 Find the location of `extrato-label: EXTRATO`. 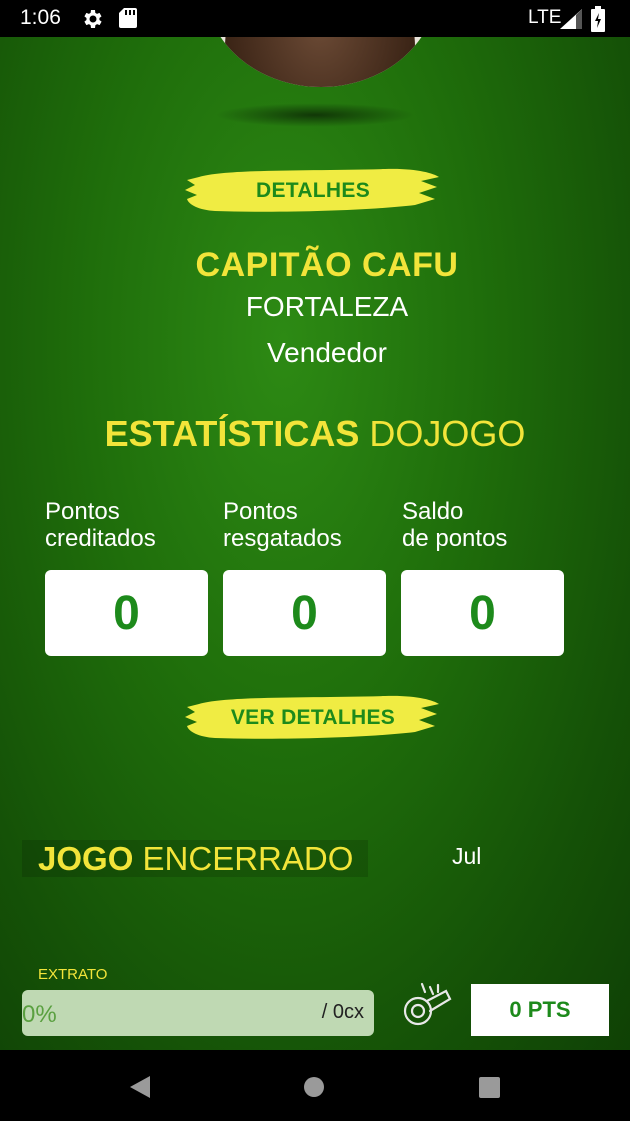

extrato-label: EXTRATO is located at coordinates (73, 974).